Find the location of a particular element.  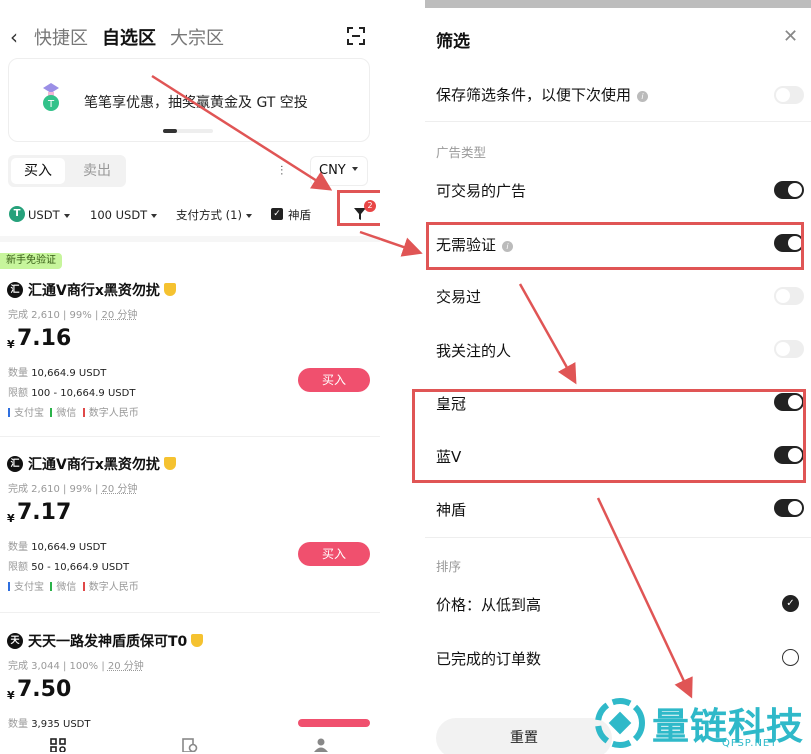

tab-custom: 自选区 is located at coordinates (129, 37).